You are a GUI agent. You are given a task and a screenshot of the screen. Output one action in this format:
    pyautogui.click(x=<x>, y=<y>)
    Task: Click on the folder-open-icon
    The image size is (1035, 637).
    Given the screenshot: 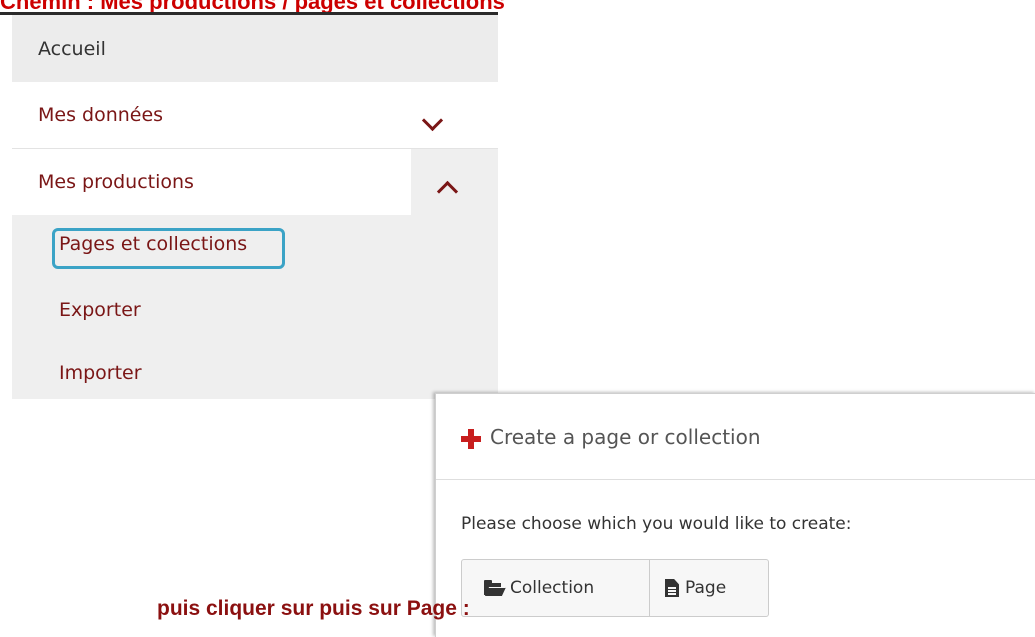 What is the action you would take?
    pyautogui.click(x=495, y=588)
    